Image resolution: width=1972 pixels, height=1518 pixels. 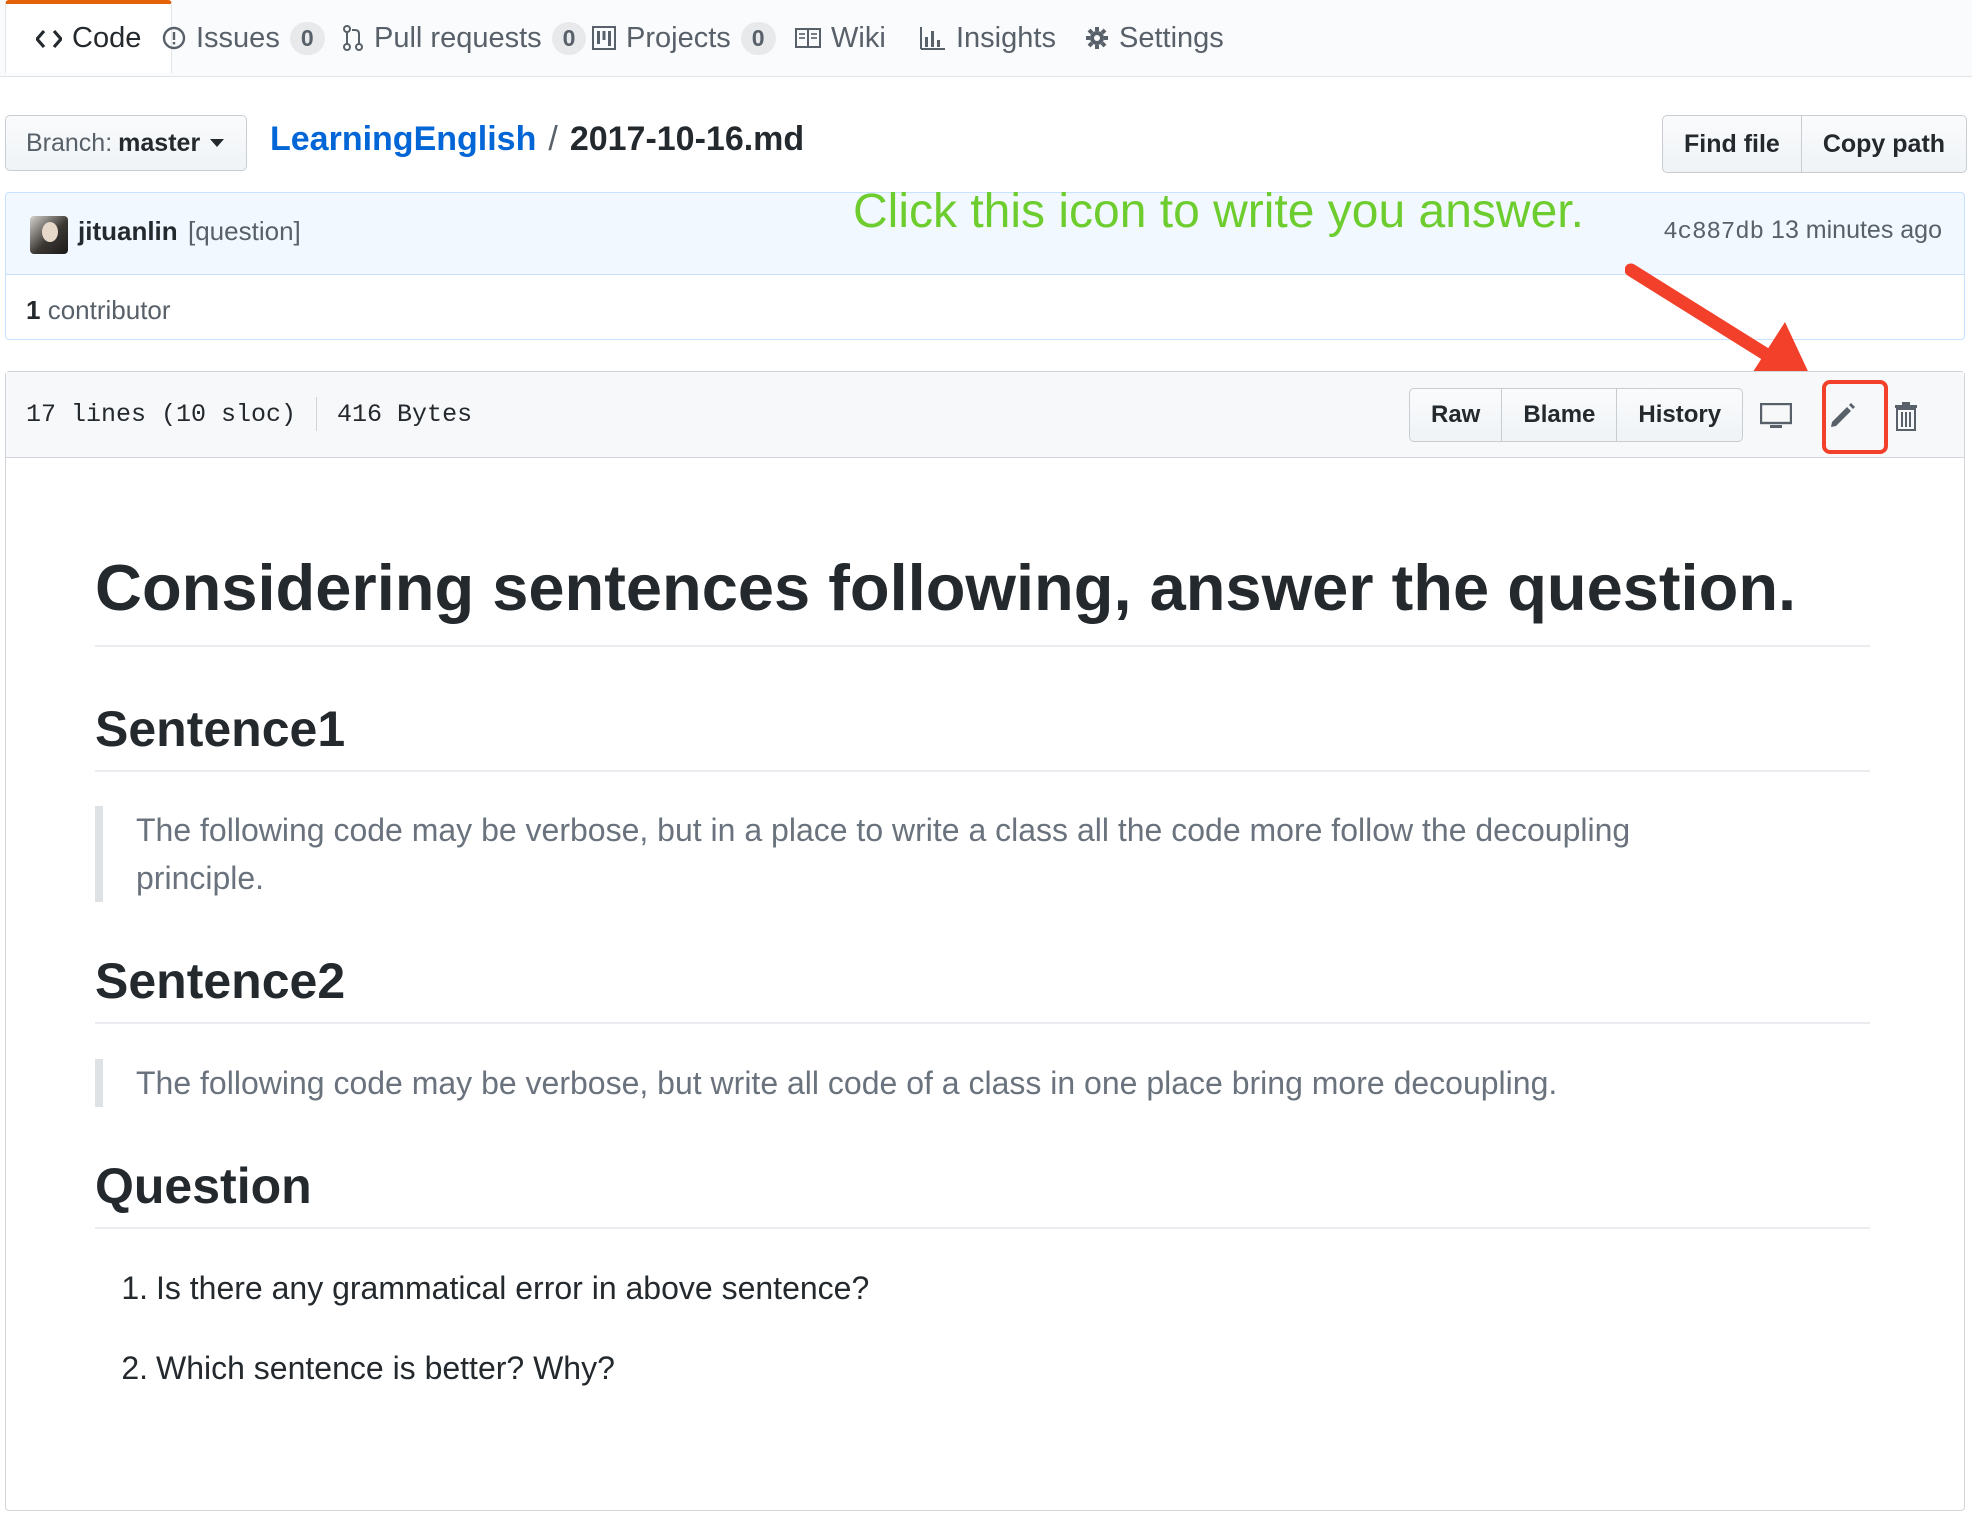 What do you see at coordinates (1097, 38) in the screenshot?
I see `gear-icon` at bounding box center [1097, 38].